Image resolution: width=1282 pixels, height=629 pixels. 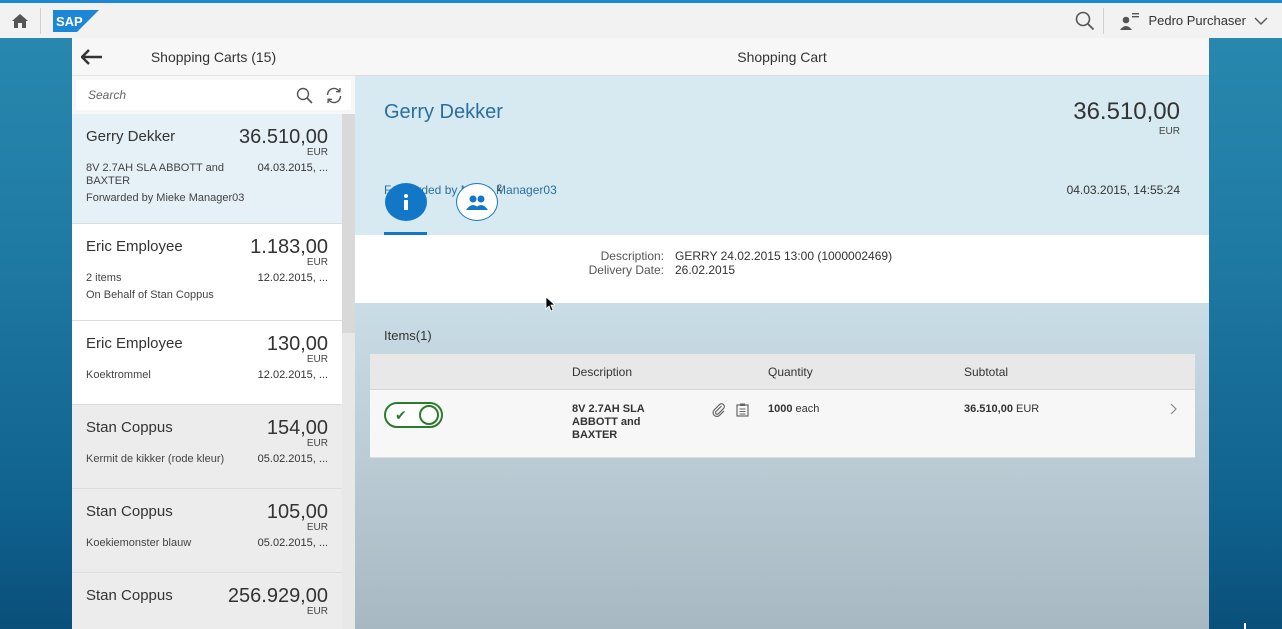 I want to click on chevron-right-icon, so click(x=1173, y=410).